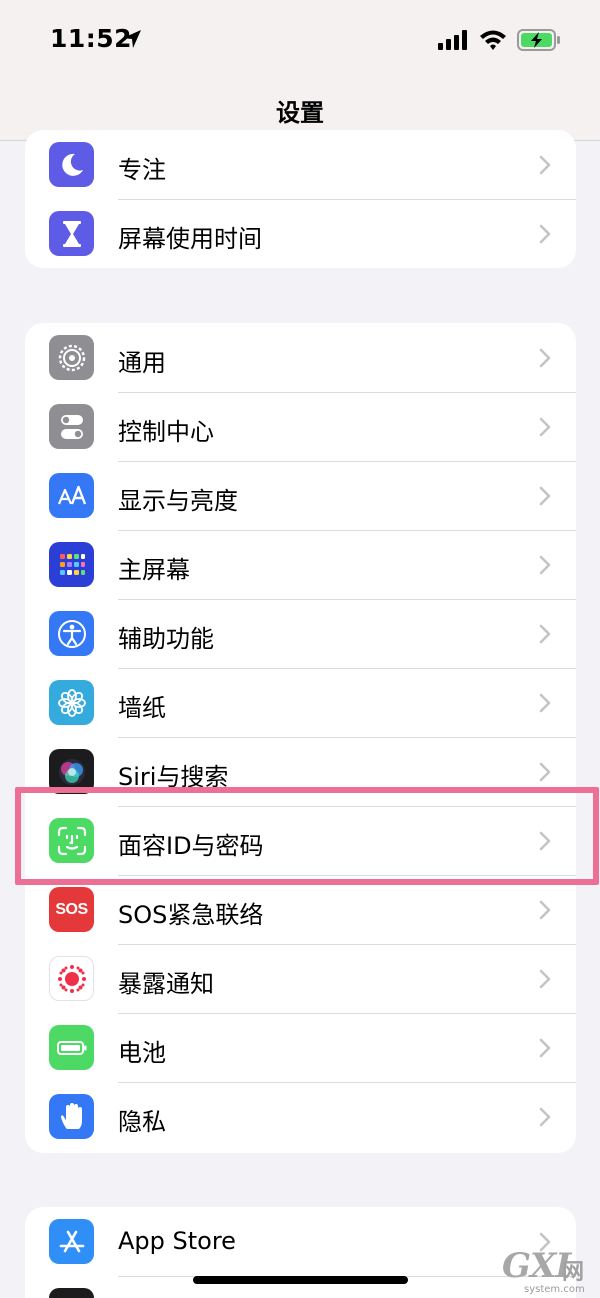  I want to click on accessibility-icon, so click(71, 633).